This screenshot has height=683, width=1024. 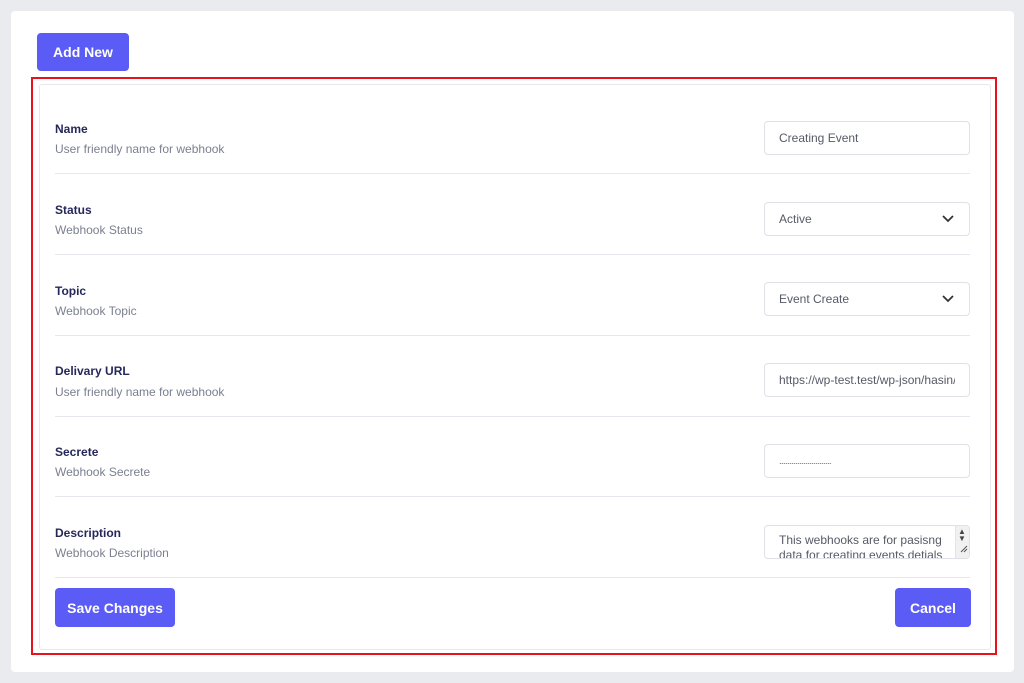 What do you see at coordinates (867, 299) in the screenshot?
I see `topic-select: Event Create` at bounding box center [867, 299].